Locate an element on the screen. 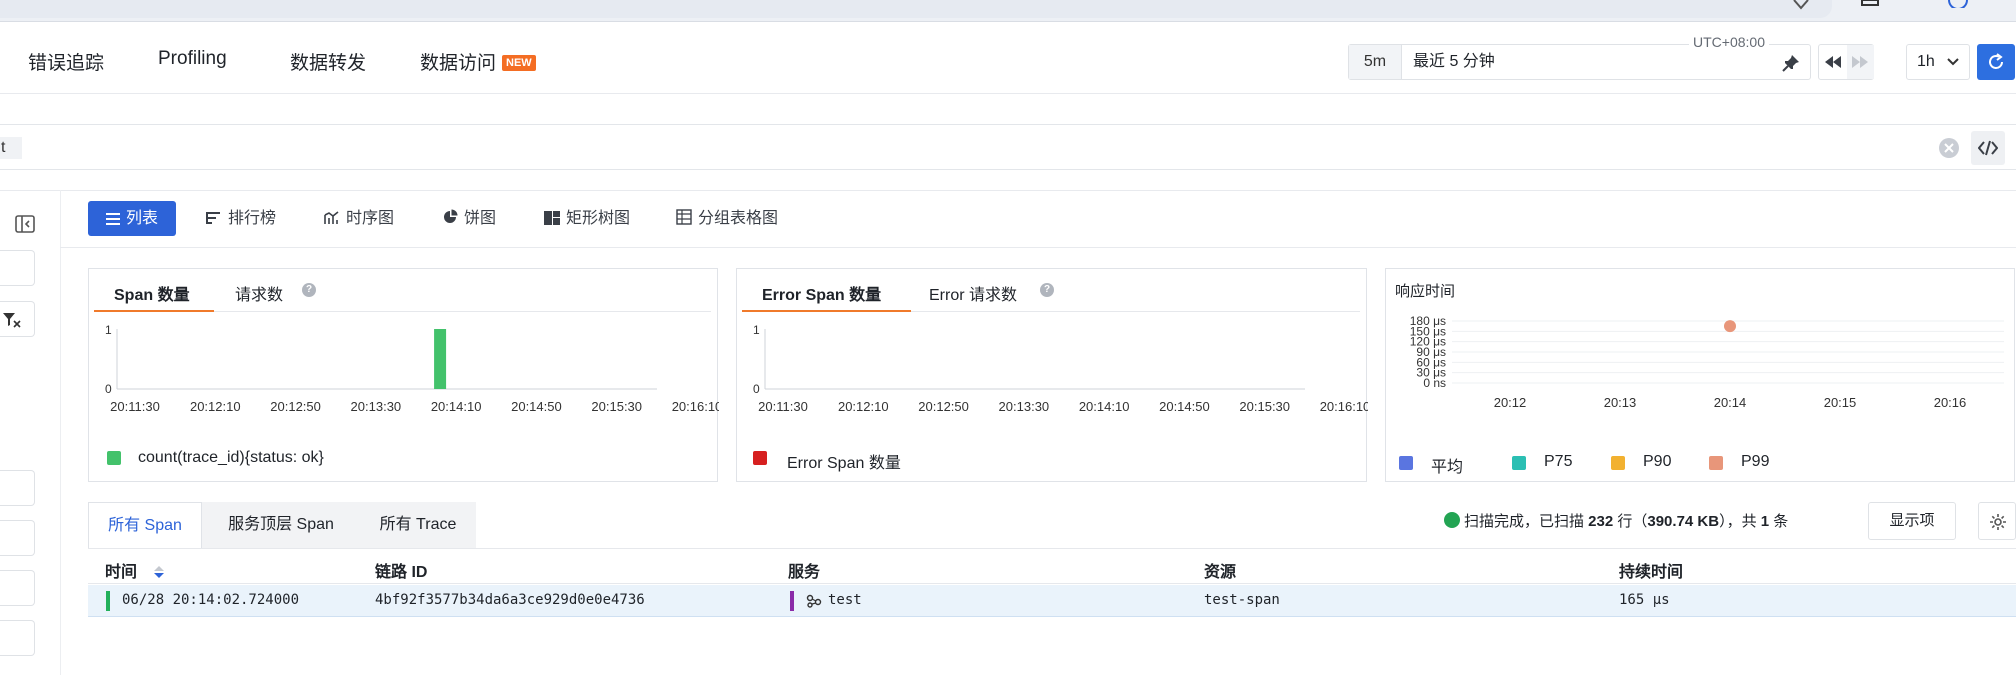 Image resolution: width=2016 pixels, height=675 pixels. step-back-button is located at coordinates (1833, 62).